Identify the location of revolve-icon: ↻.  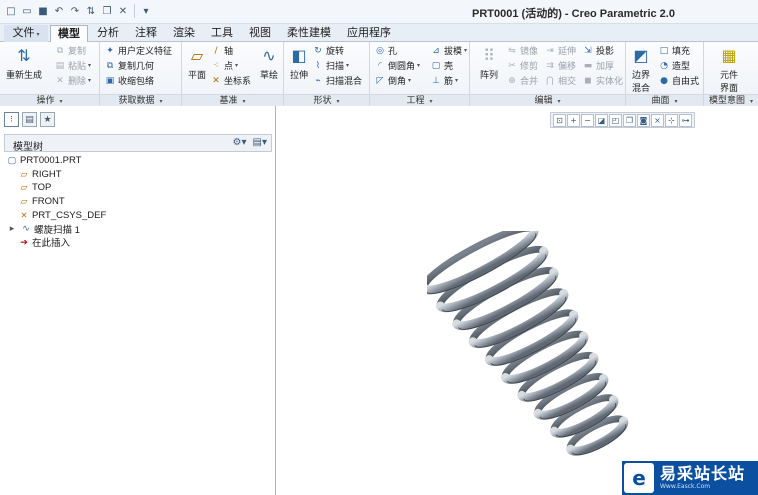
(318, 50).